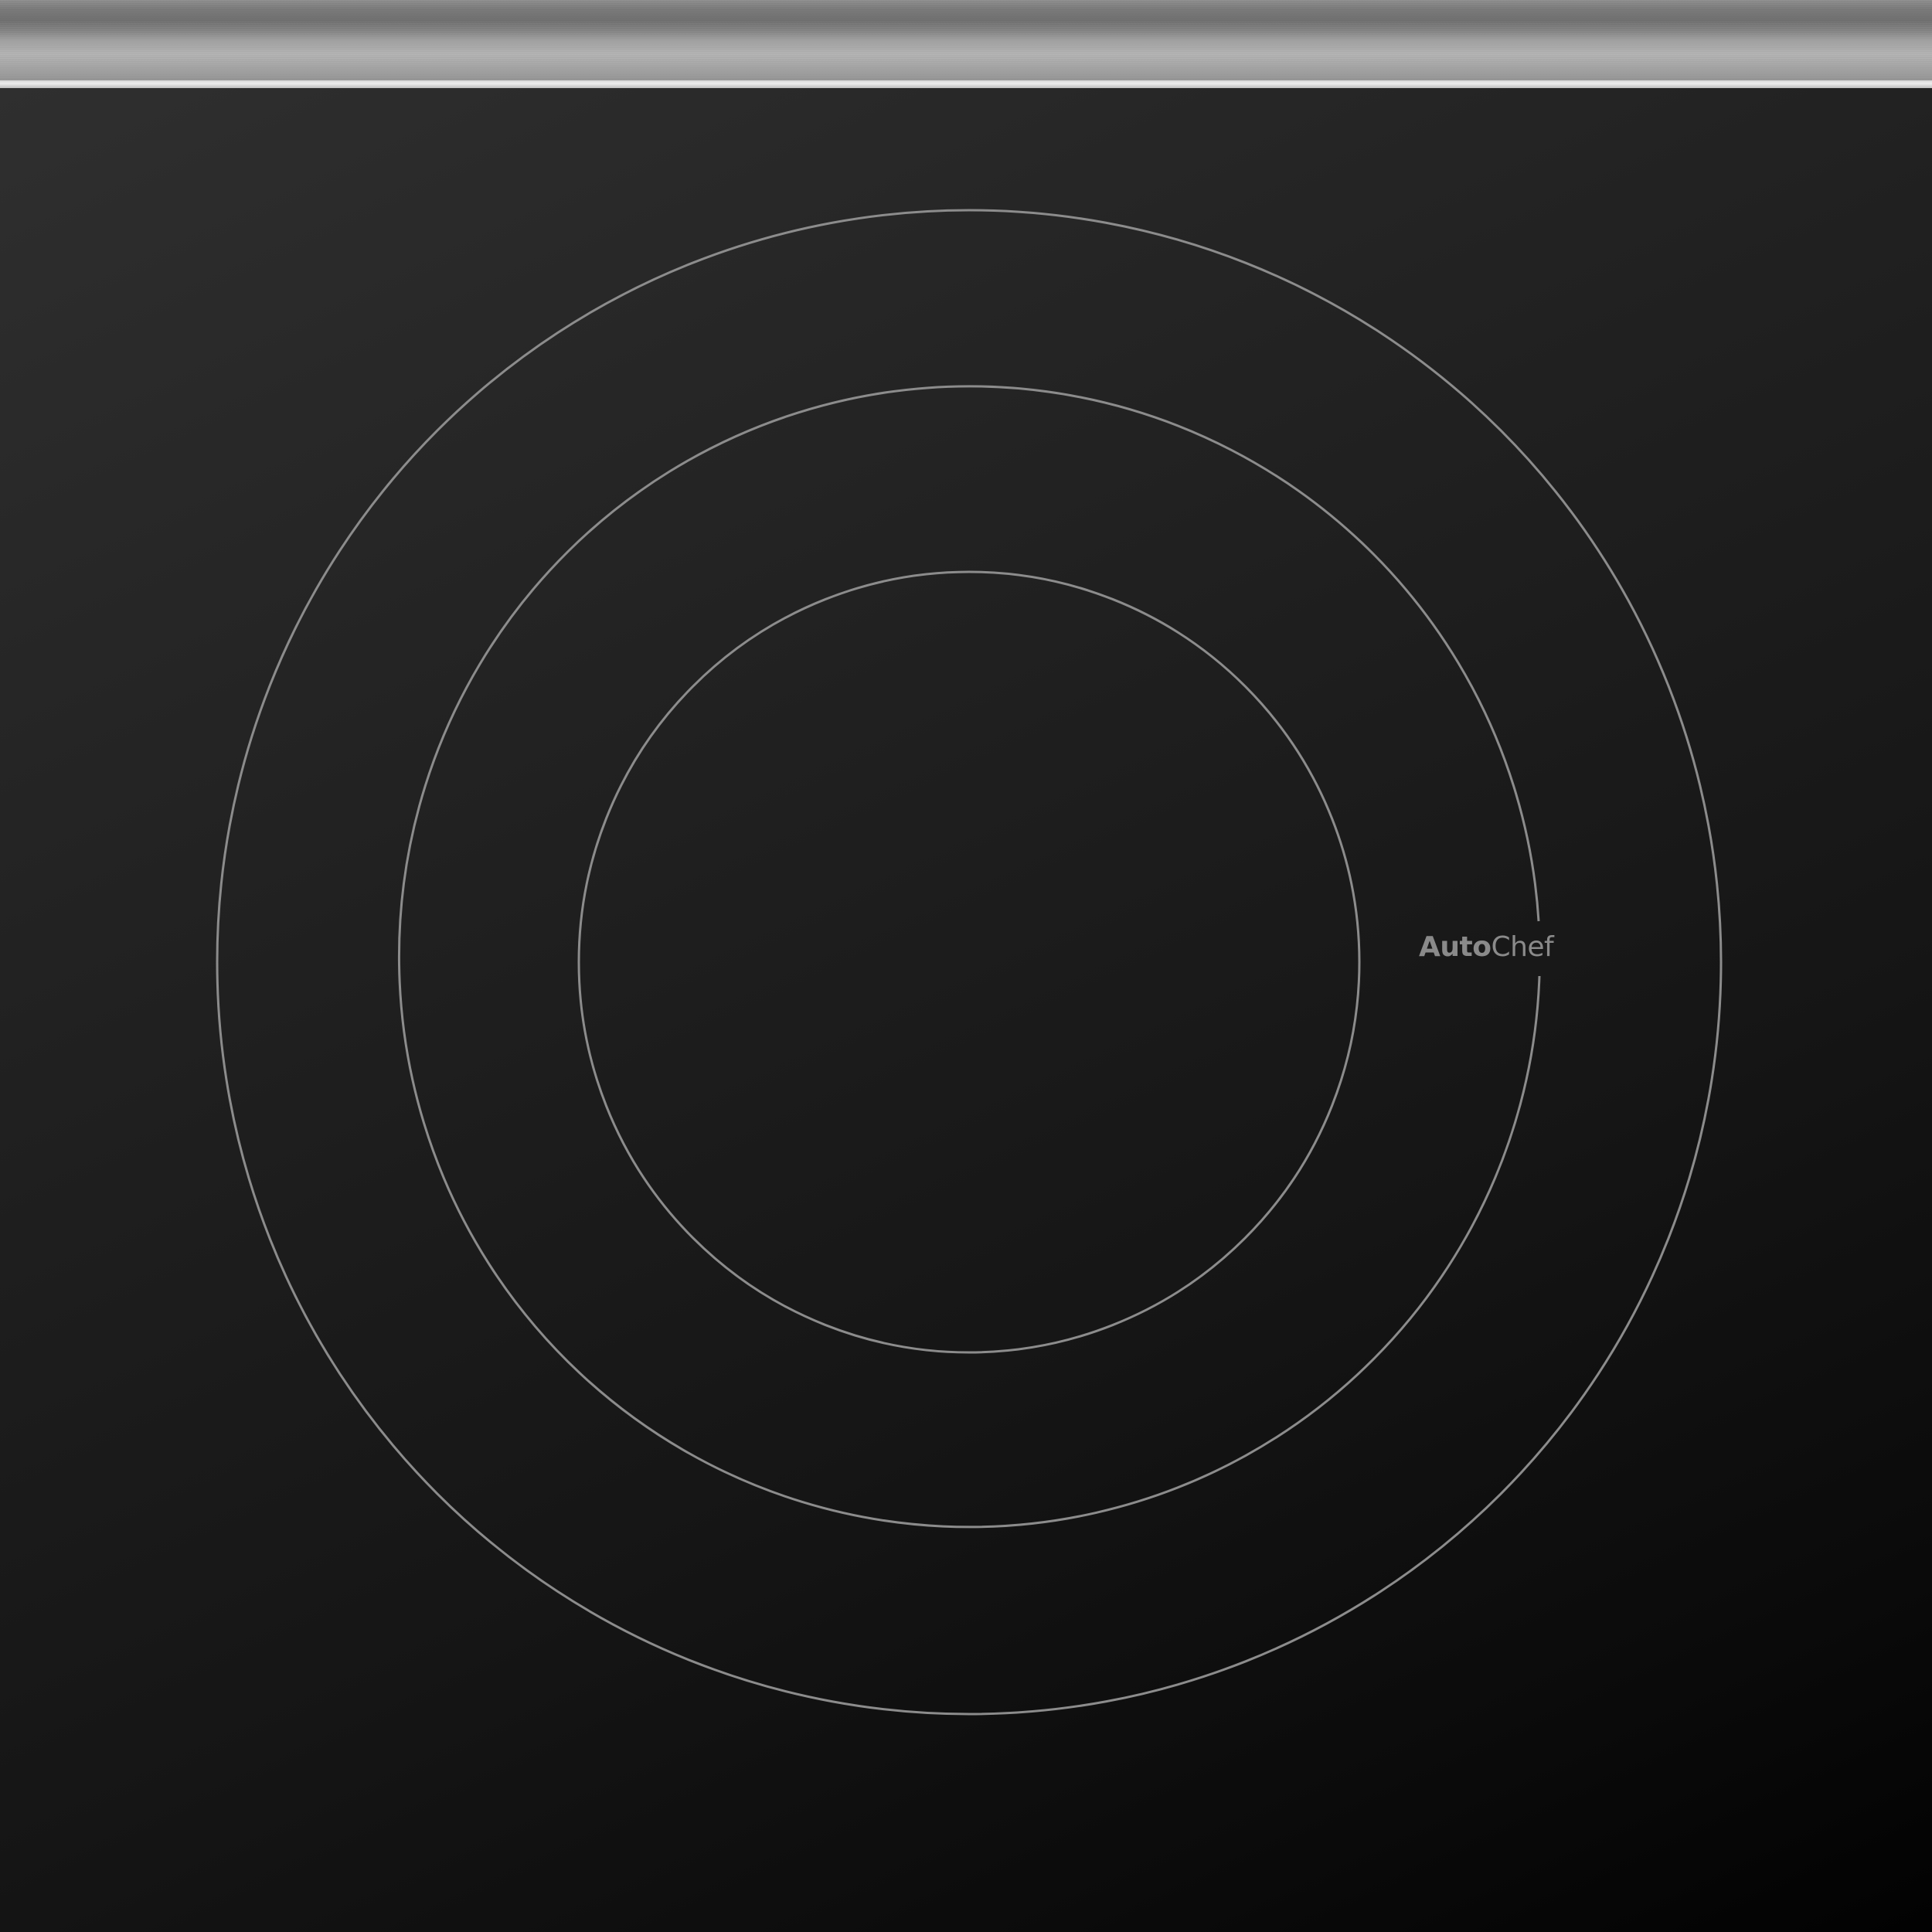 This screenshot has width=1932, height=1932. I want to click on brand-name-bold: Auto, so click(1455, 947).